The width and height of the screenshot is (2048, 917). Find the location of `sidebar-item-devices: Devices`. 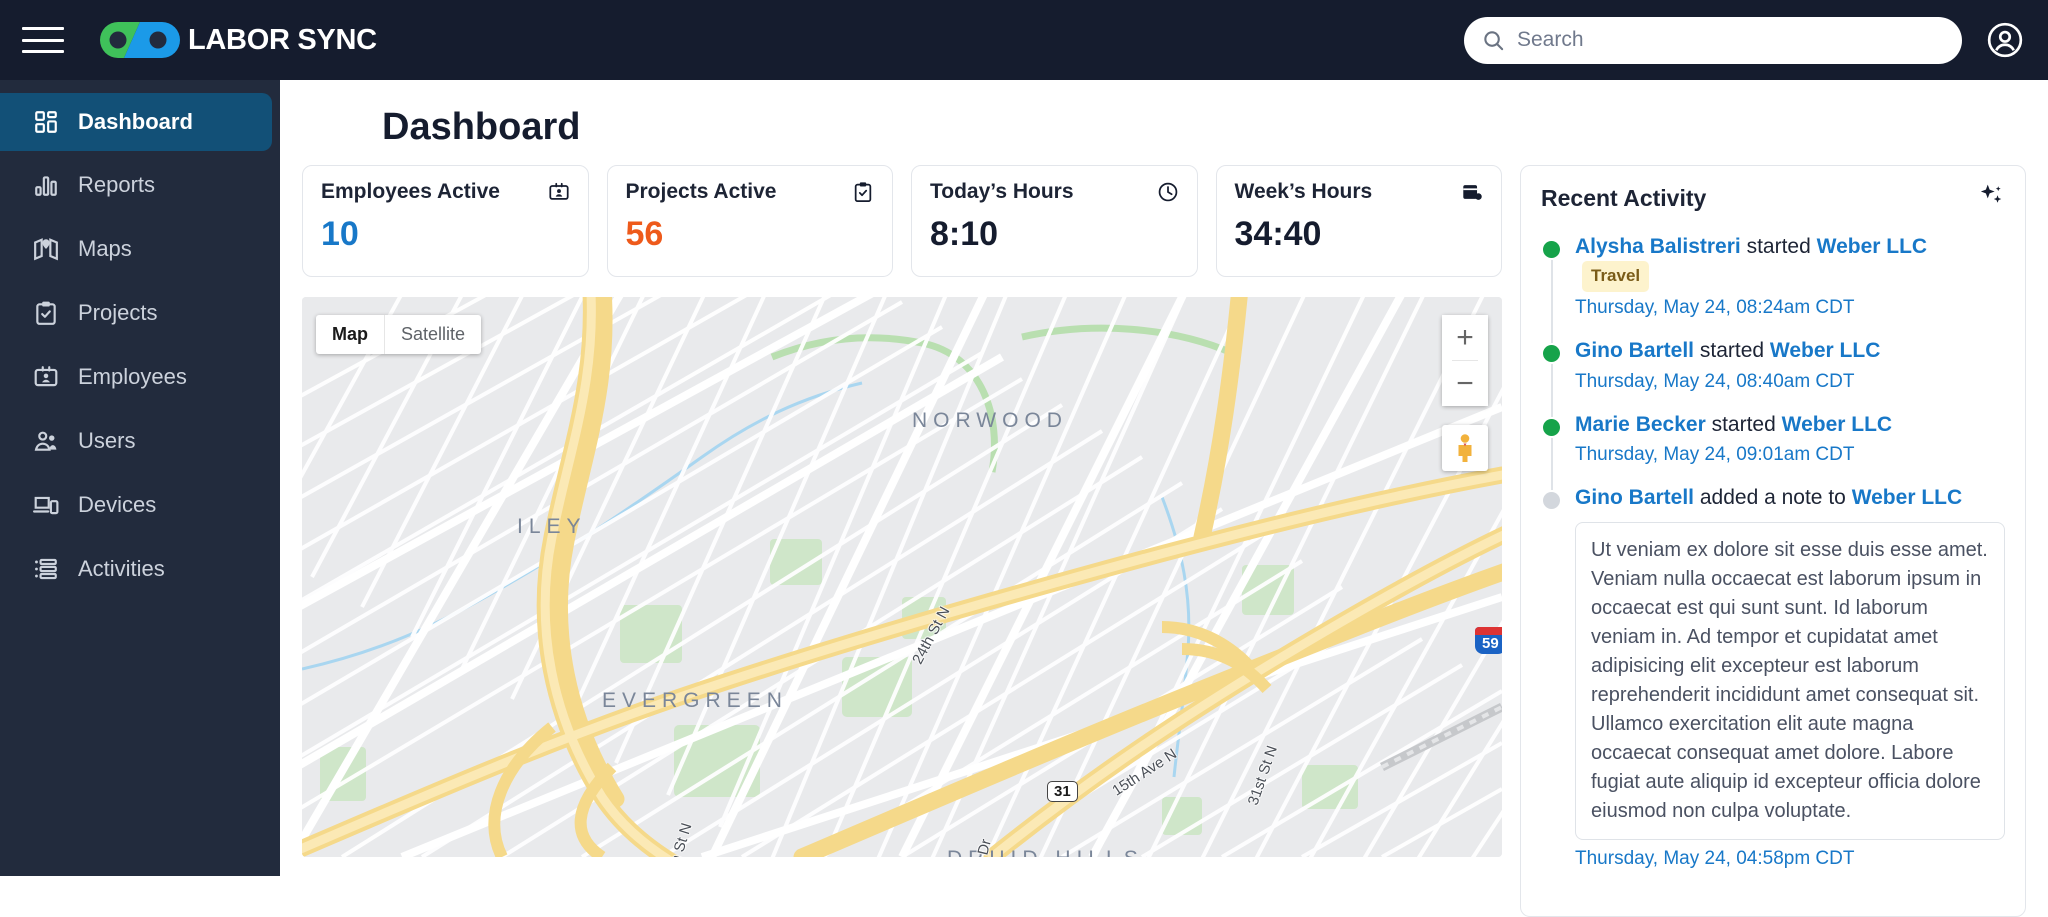

sidebar-item-devices: Devices is located at coordinates (136, 505).